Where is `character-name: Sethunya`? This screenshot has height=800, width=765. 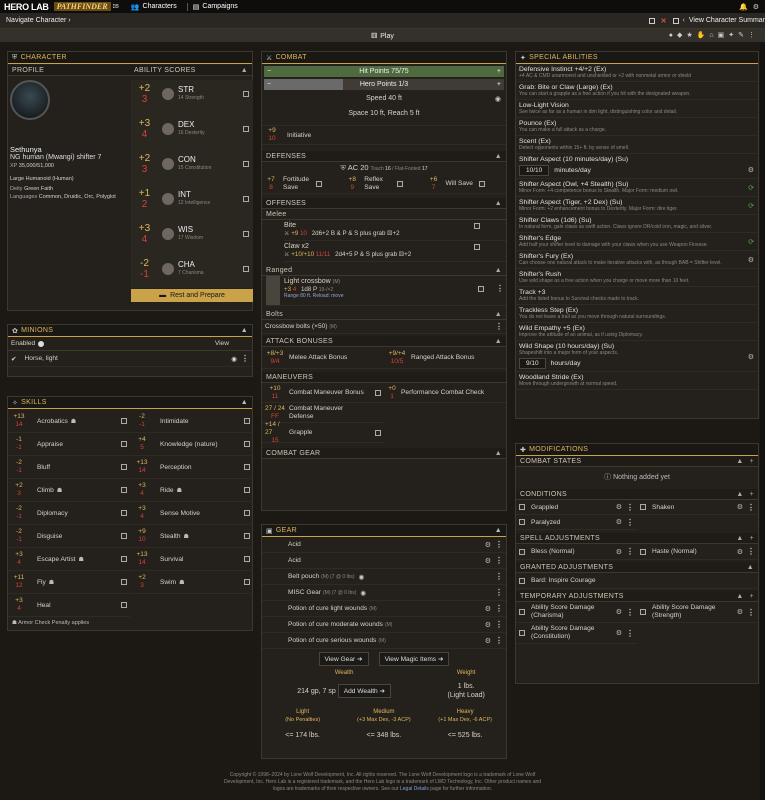
character-name: Sethunya is located at coordinates (26, 149).